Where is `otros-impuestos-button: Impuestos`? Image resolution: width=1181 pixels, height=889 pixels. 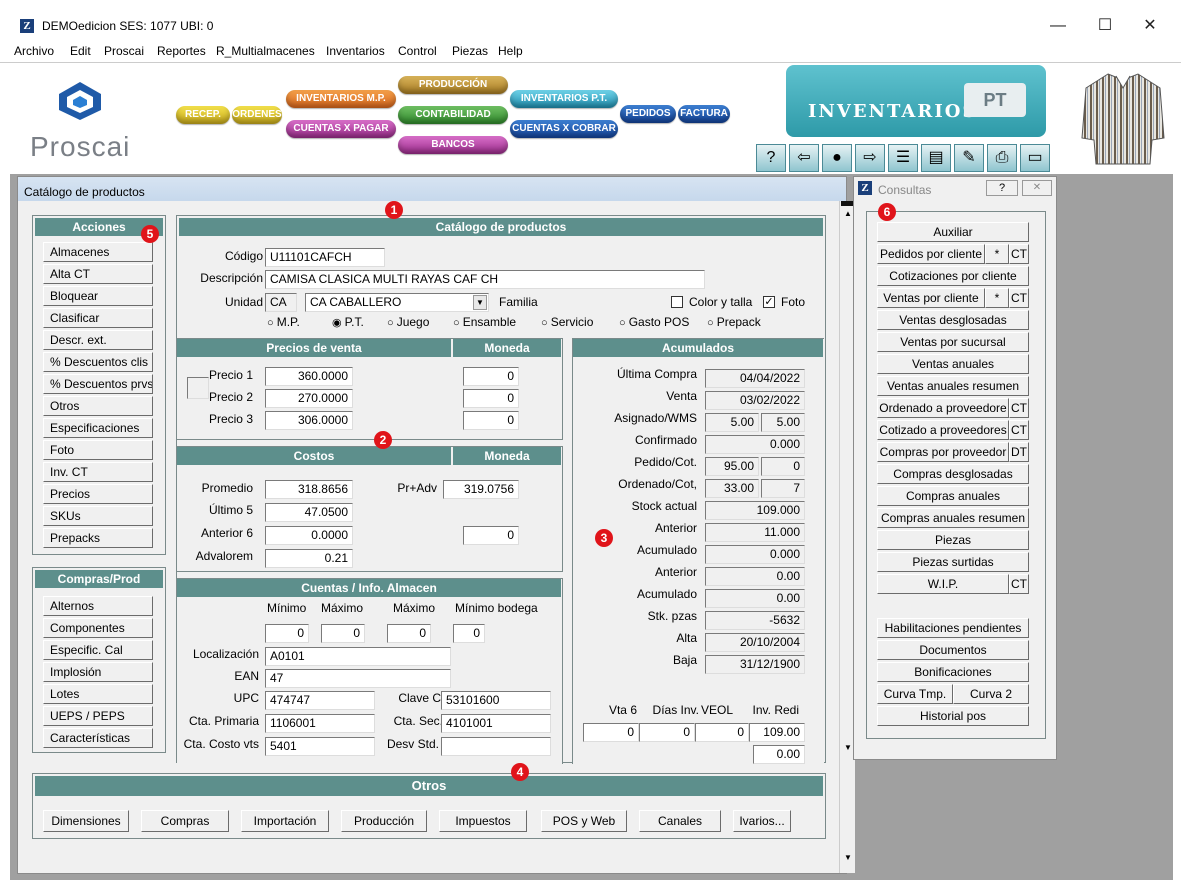
otros-impuestos-button: Impuestos is located at coordinates (483, 821).